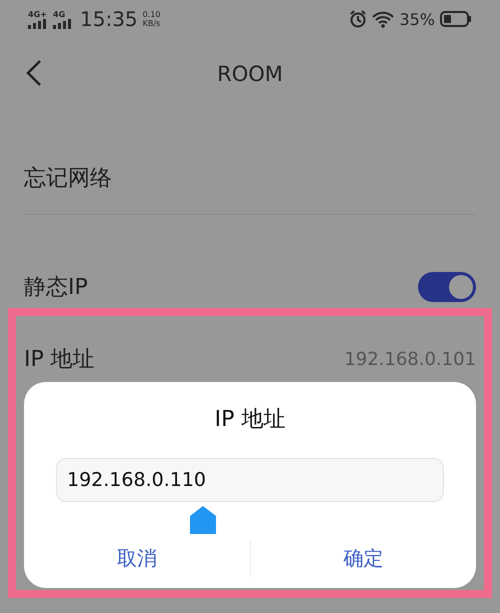  Describe the element at coordinates (137, 558) in the screenshot. I see `cancel-button: 取消` at that location.